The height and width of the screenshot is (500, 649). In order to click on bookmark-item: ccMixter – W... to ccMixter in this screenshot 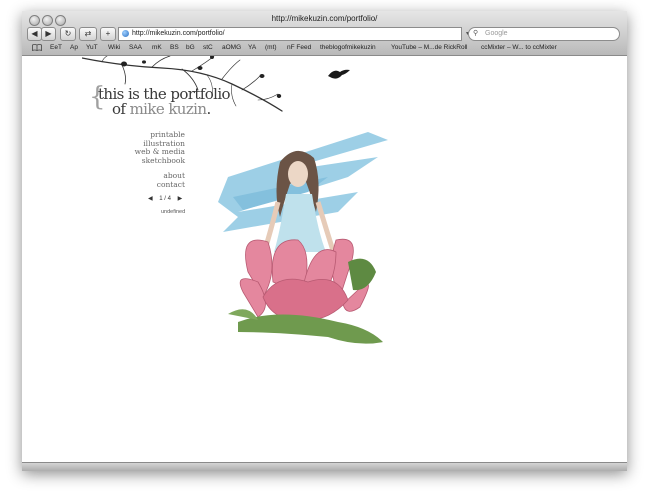, I will do `click(519, 47)`.